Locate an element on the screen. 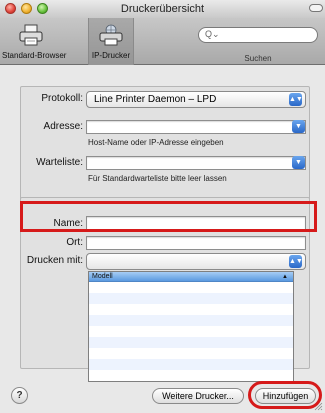 This screenshot has width=325, height=413. help-button: ? is located at coordinates (19, 395).